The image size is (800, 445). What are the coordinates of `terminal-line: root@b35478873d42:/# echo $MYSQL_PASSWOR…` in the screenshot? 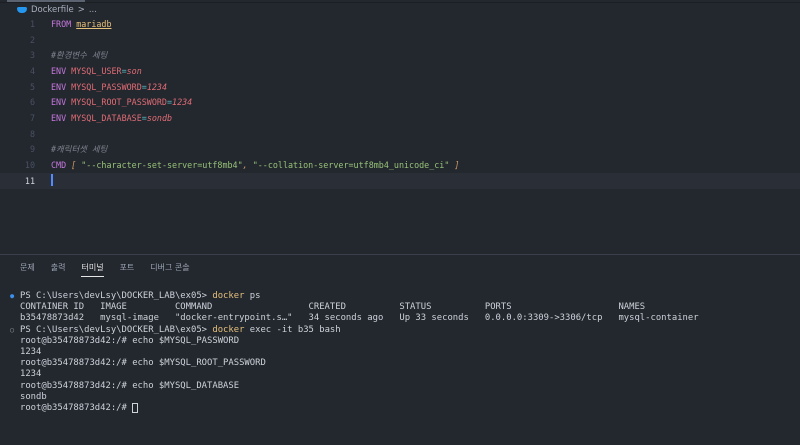 It's located at (354, 341).